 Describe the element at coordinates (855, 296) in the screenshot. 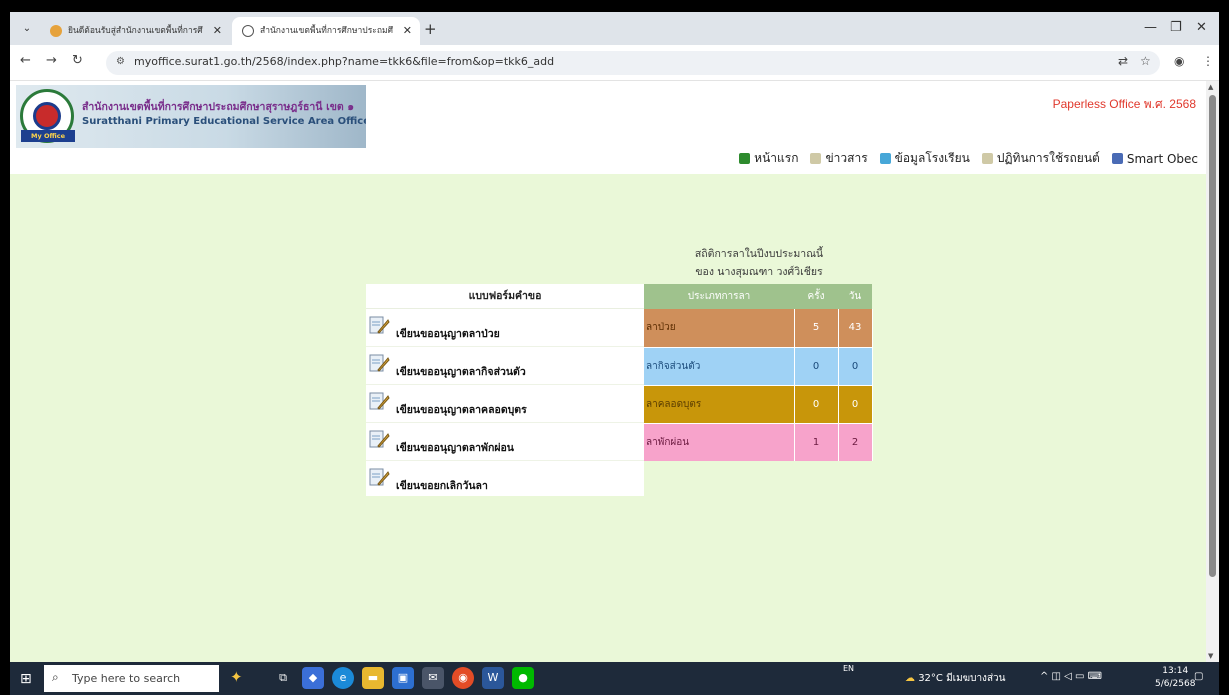

I see `col-days: วัน` at that location.